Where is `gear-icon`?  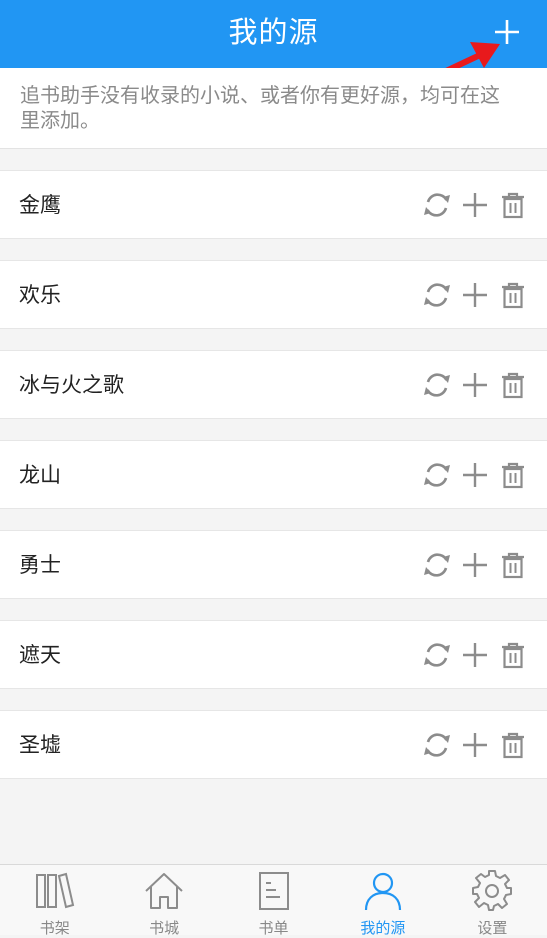
gear-icon is located at coordinates (492, 890).